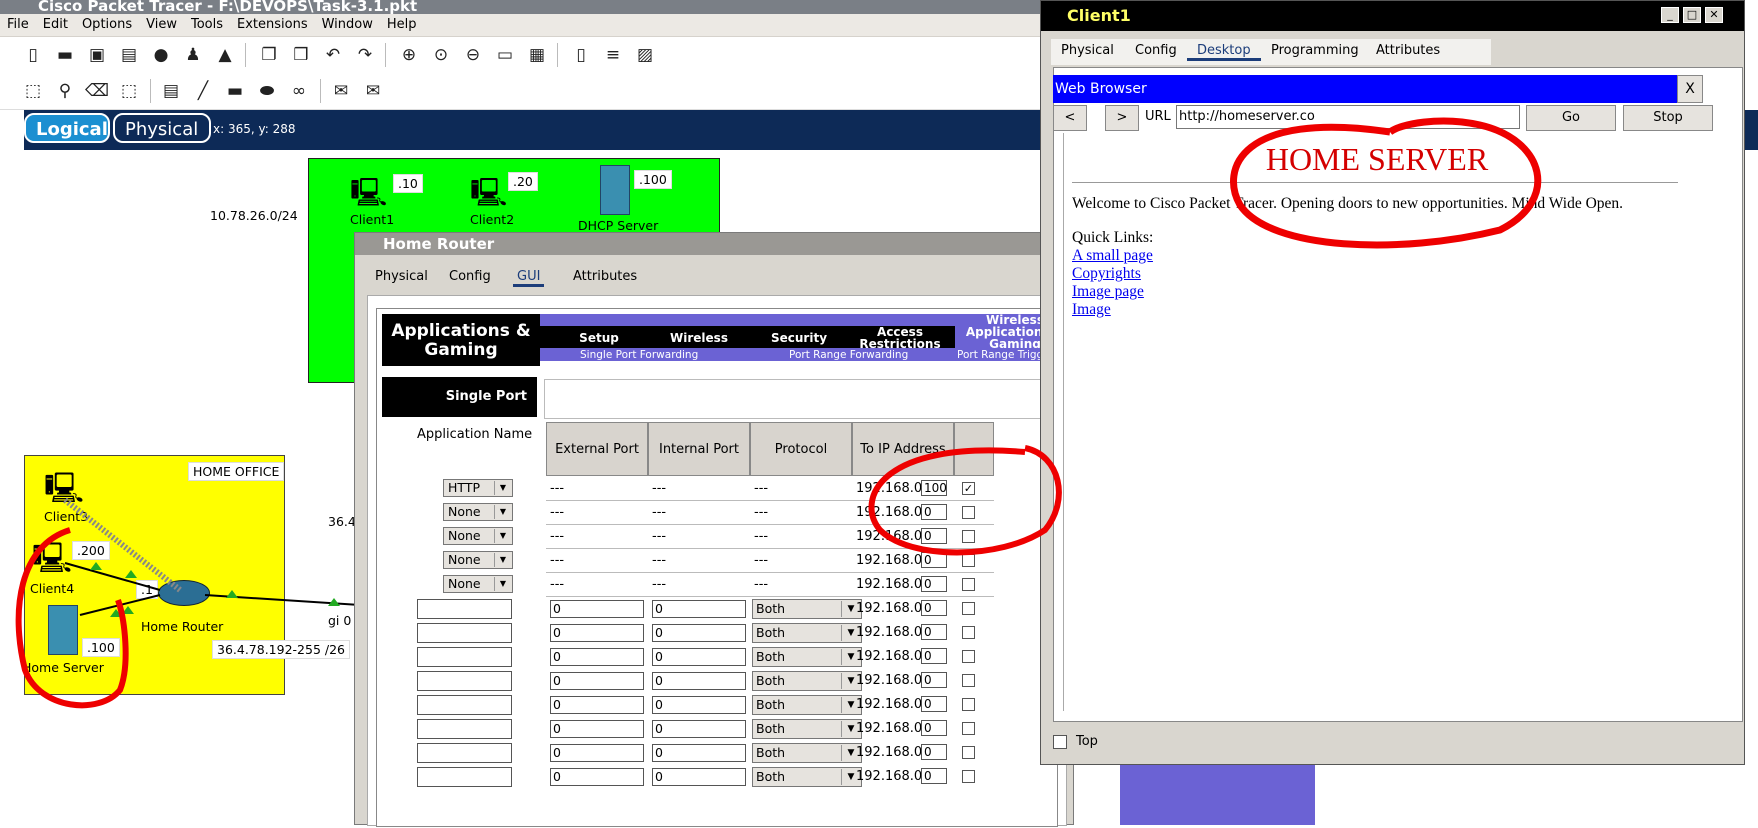 The width and height of the screenshot is (1758, 828). I want to click on tab-desktop: Desktop, so click(1224, 52).